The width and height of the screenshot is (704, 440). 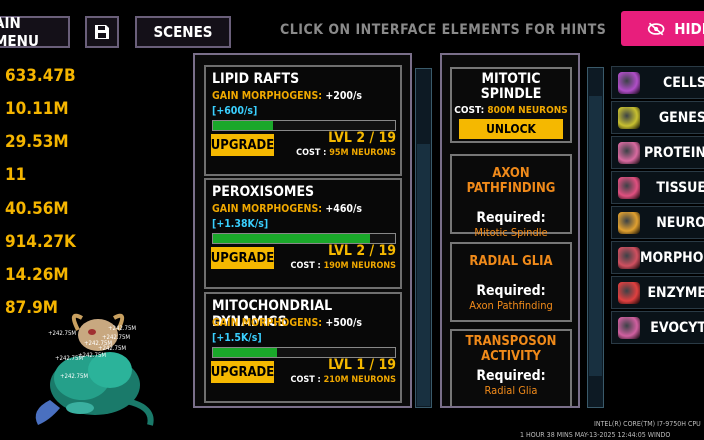 I want to click on radial-title: RADIAL GLIA, so click(x=511, y=261).